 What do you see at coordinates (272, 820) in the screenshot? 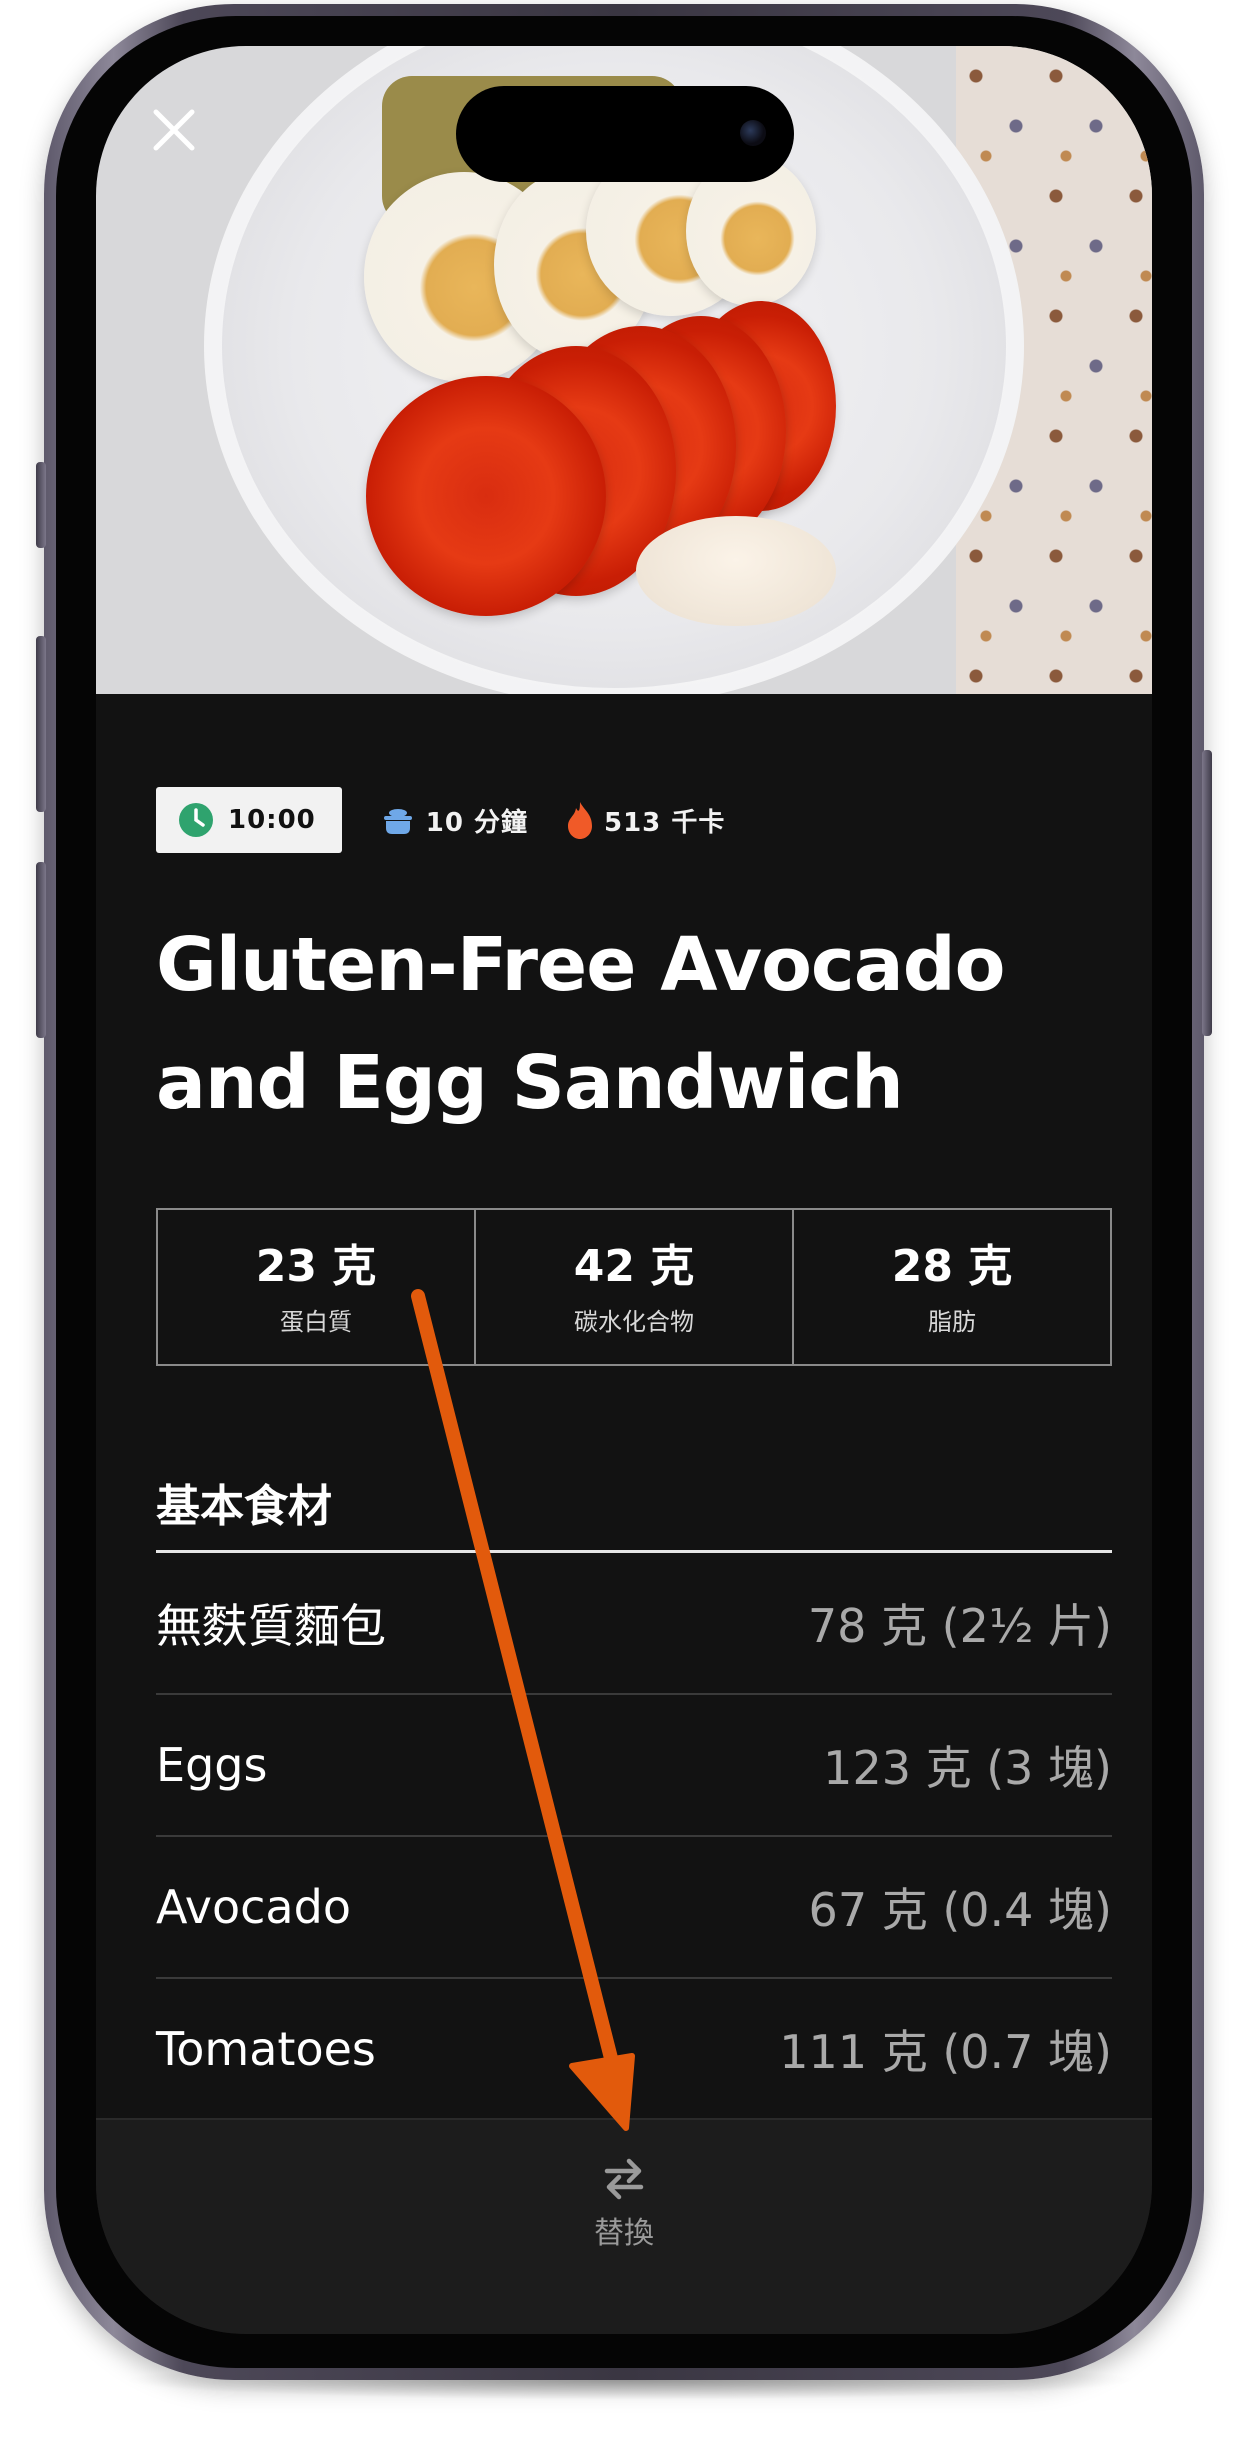
I see `time-chip-label: 10:00` at bounding box center [272, 820].